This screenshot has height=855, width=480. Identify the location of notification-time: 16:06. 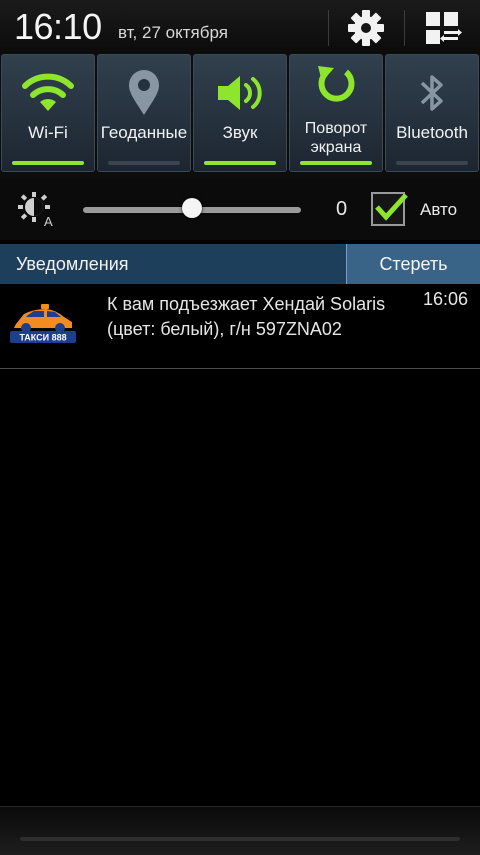
(446, 299).